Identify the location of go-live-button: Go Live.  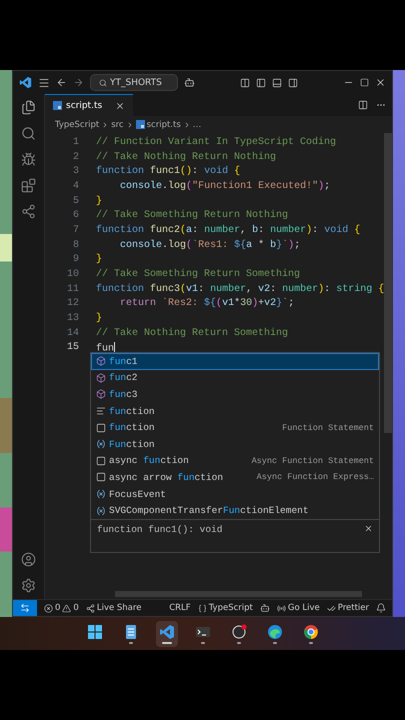
(298, 608).